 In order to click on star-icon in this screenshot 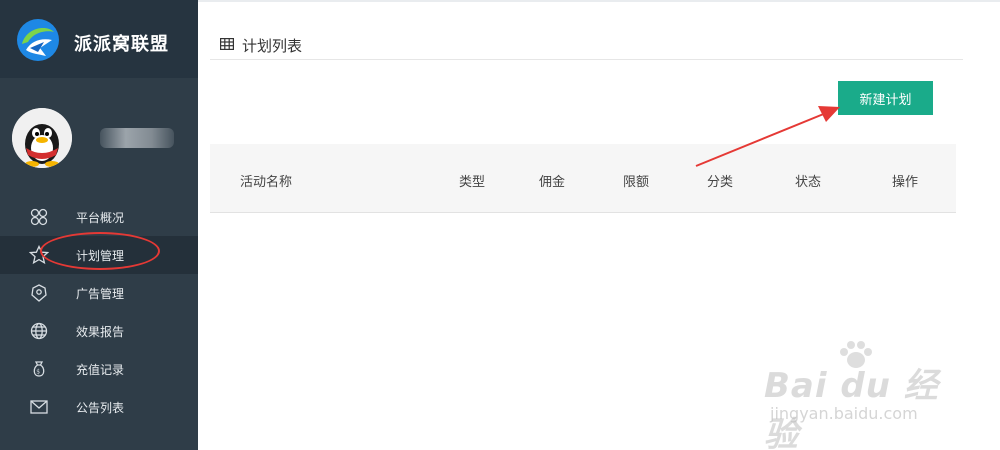, I will do `click(39, 255)`.